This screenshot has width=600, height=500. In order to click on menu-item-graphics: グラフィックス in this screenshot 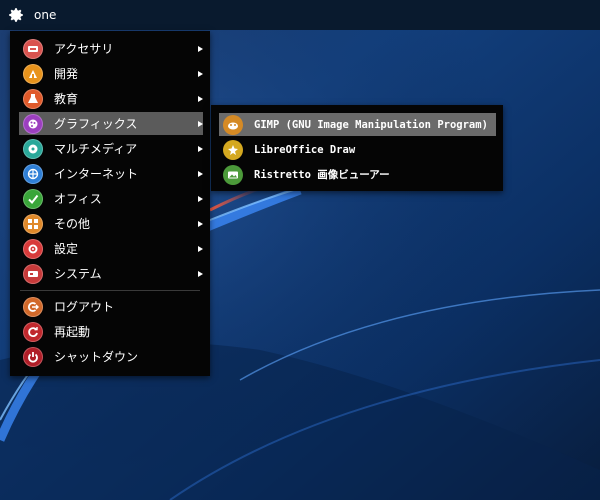, I will do `click(111, 123)`.